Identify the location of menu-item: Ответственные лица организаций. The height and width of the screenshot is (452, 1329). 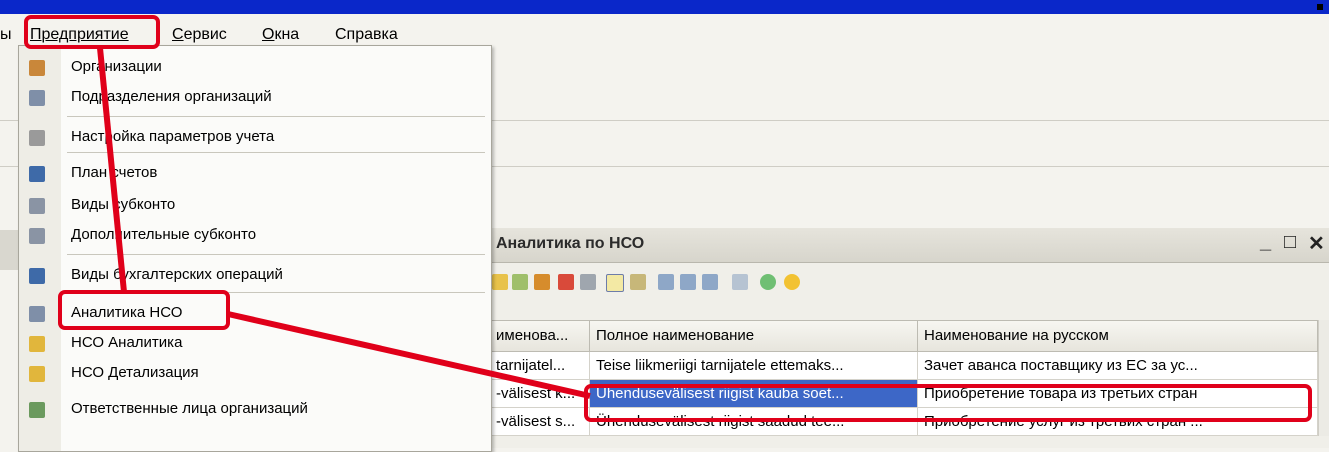
(254, 410).